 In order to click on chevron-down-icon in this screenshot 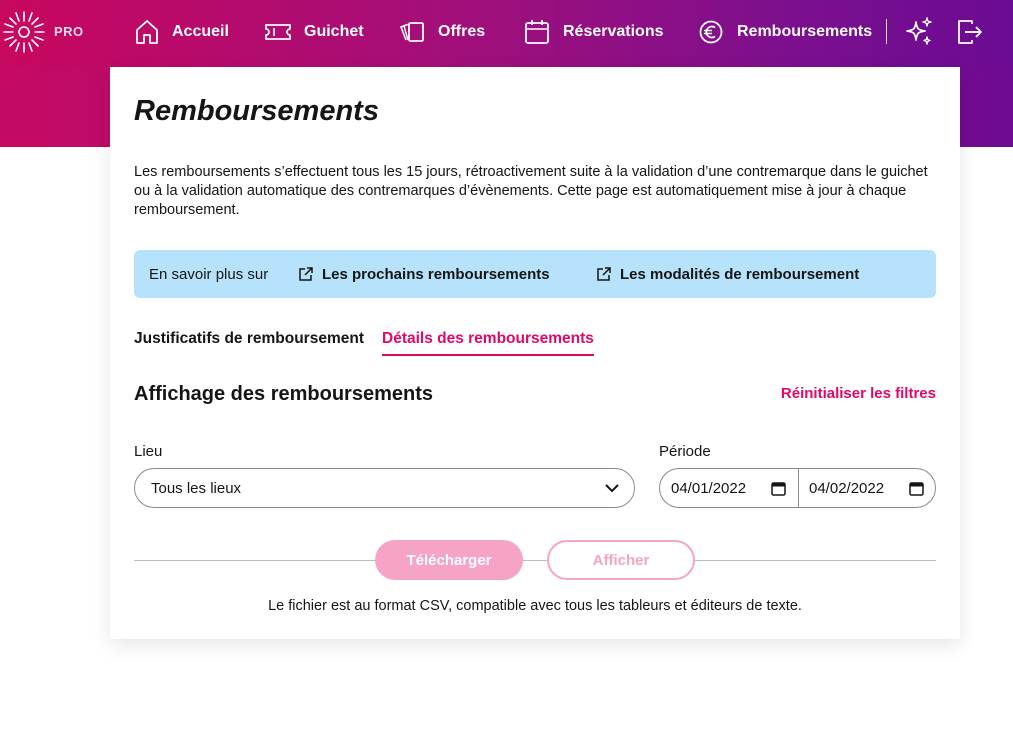, I will do `click(612, 488)`.